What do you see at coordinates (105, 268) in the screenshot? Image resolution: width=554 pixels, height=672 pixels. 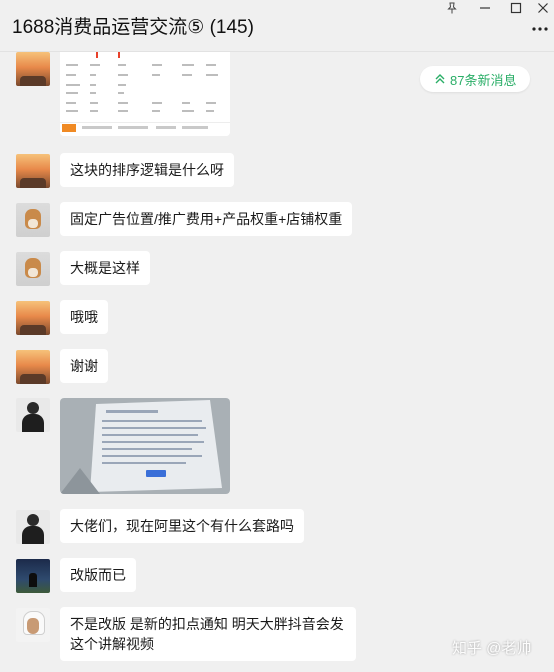 I see `message-bubble: 大概是这样` at bounding box center [105, 268].